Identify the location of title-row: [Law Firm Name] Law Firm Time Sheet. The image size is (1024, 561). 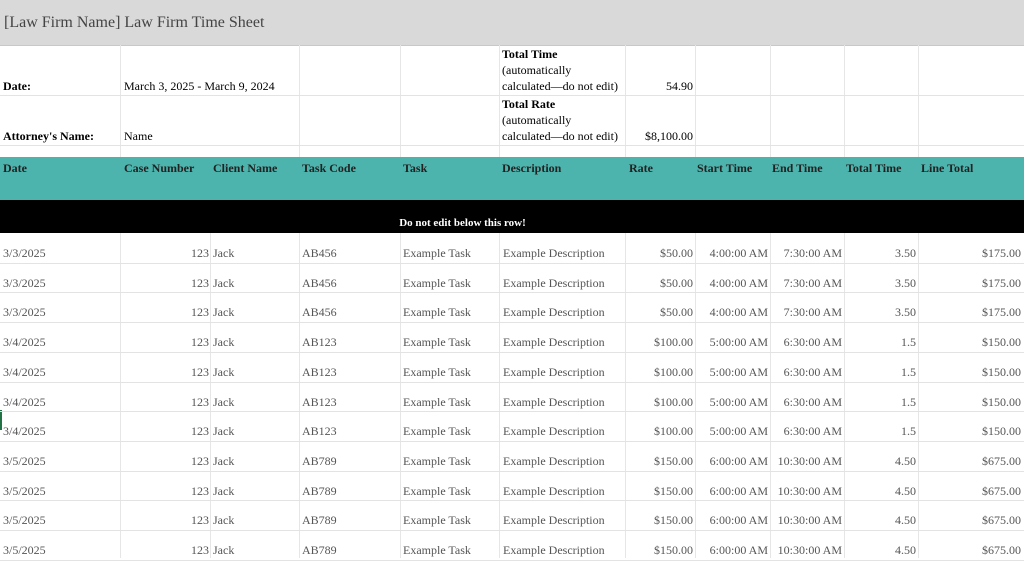
(512, 23).